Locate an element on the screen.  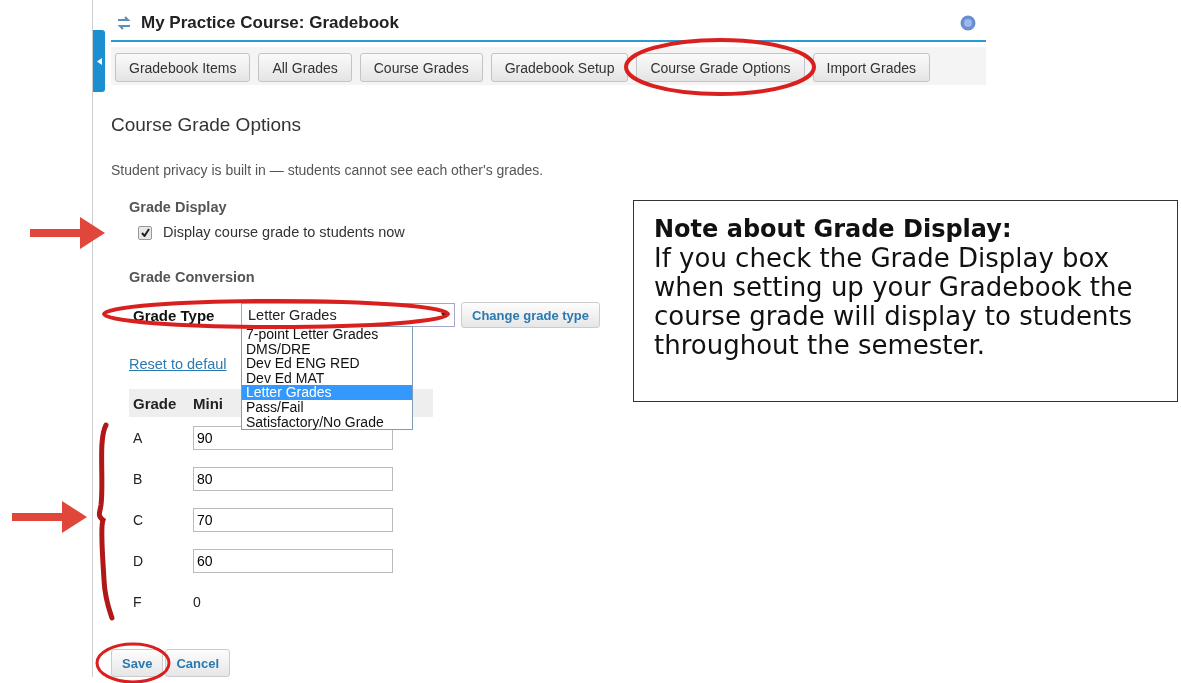
grade-letter: C is located at coordinates (139, 519).